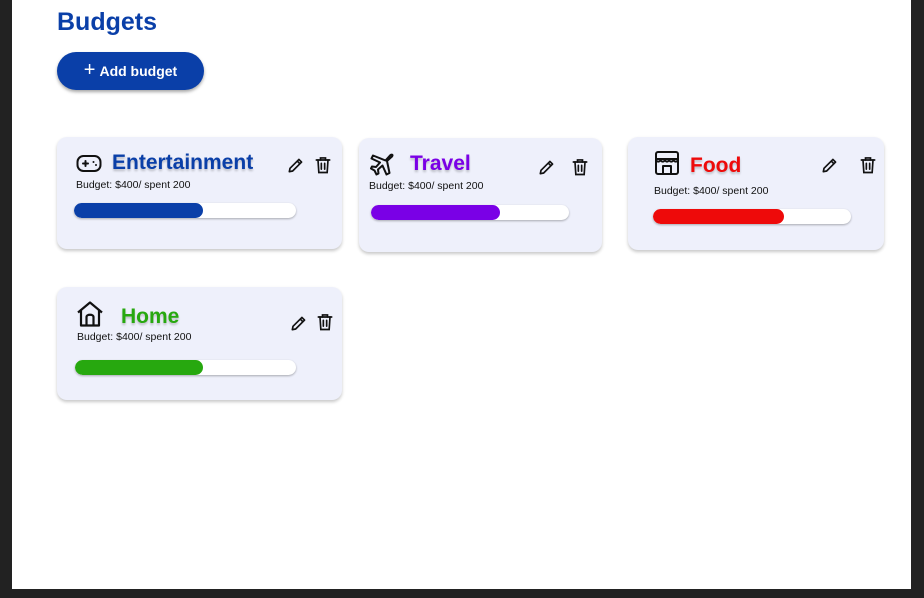  I want to click on budget-card-entertainment: Entertainment Budget: $400/ spent 200, so click(199, 193).